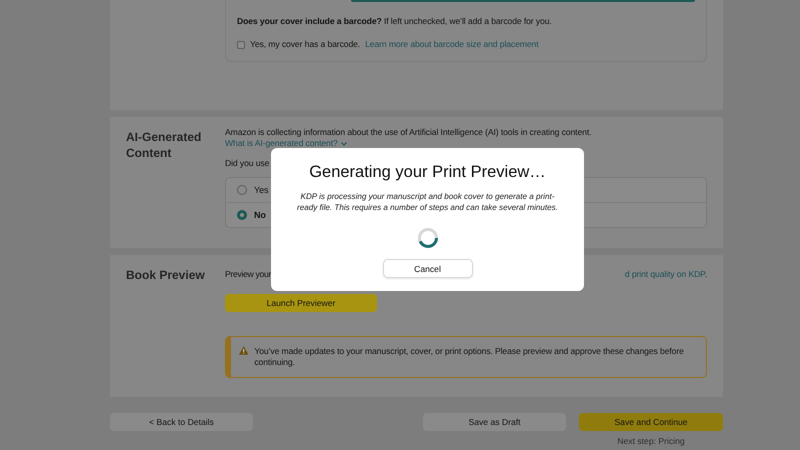 Image resolution: width=800 pixels, height=450 pixels. What do you see at coordinates (165, 275) in the screenshot?
I see `section-title: Book Preview` at bounding box center [165, 275].